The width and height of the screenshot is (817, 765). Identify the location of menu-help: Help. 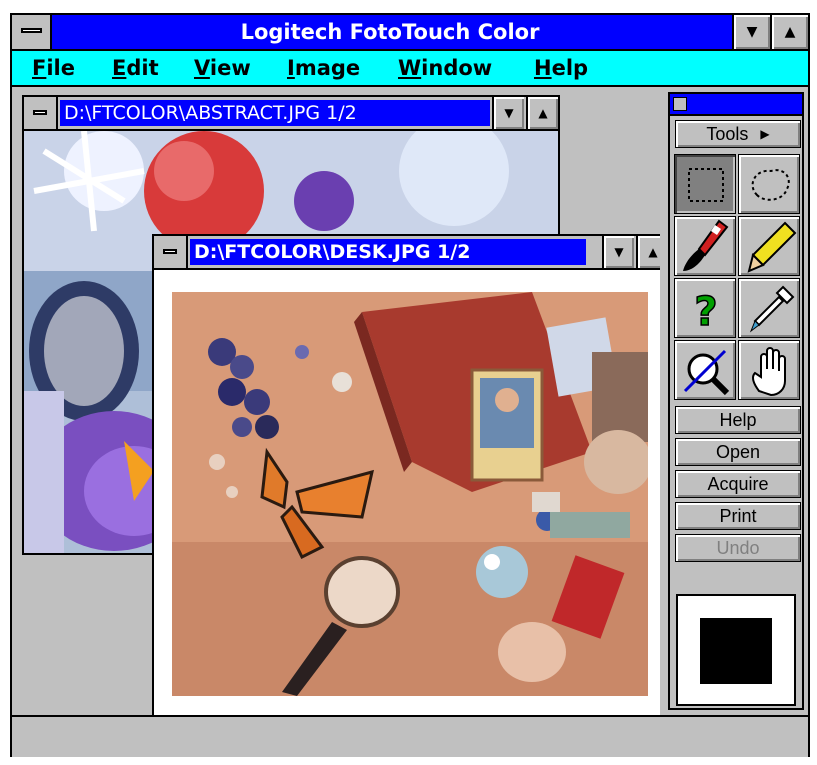
(561, 68).